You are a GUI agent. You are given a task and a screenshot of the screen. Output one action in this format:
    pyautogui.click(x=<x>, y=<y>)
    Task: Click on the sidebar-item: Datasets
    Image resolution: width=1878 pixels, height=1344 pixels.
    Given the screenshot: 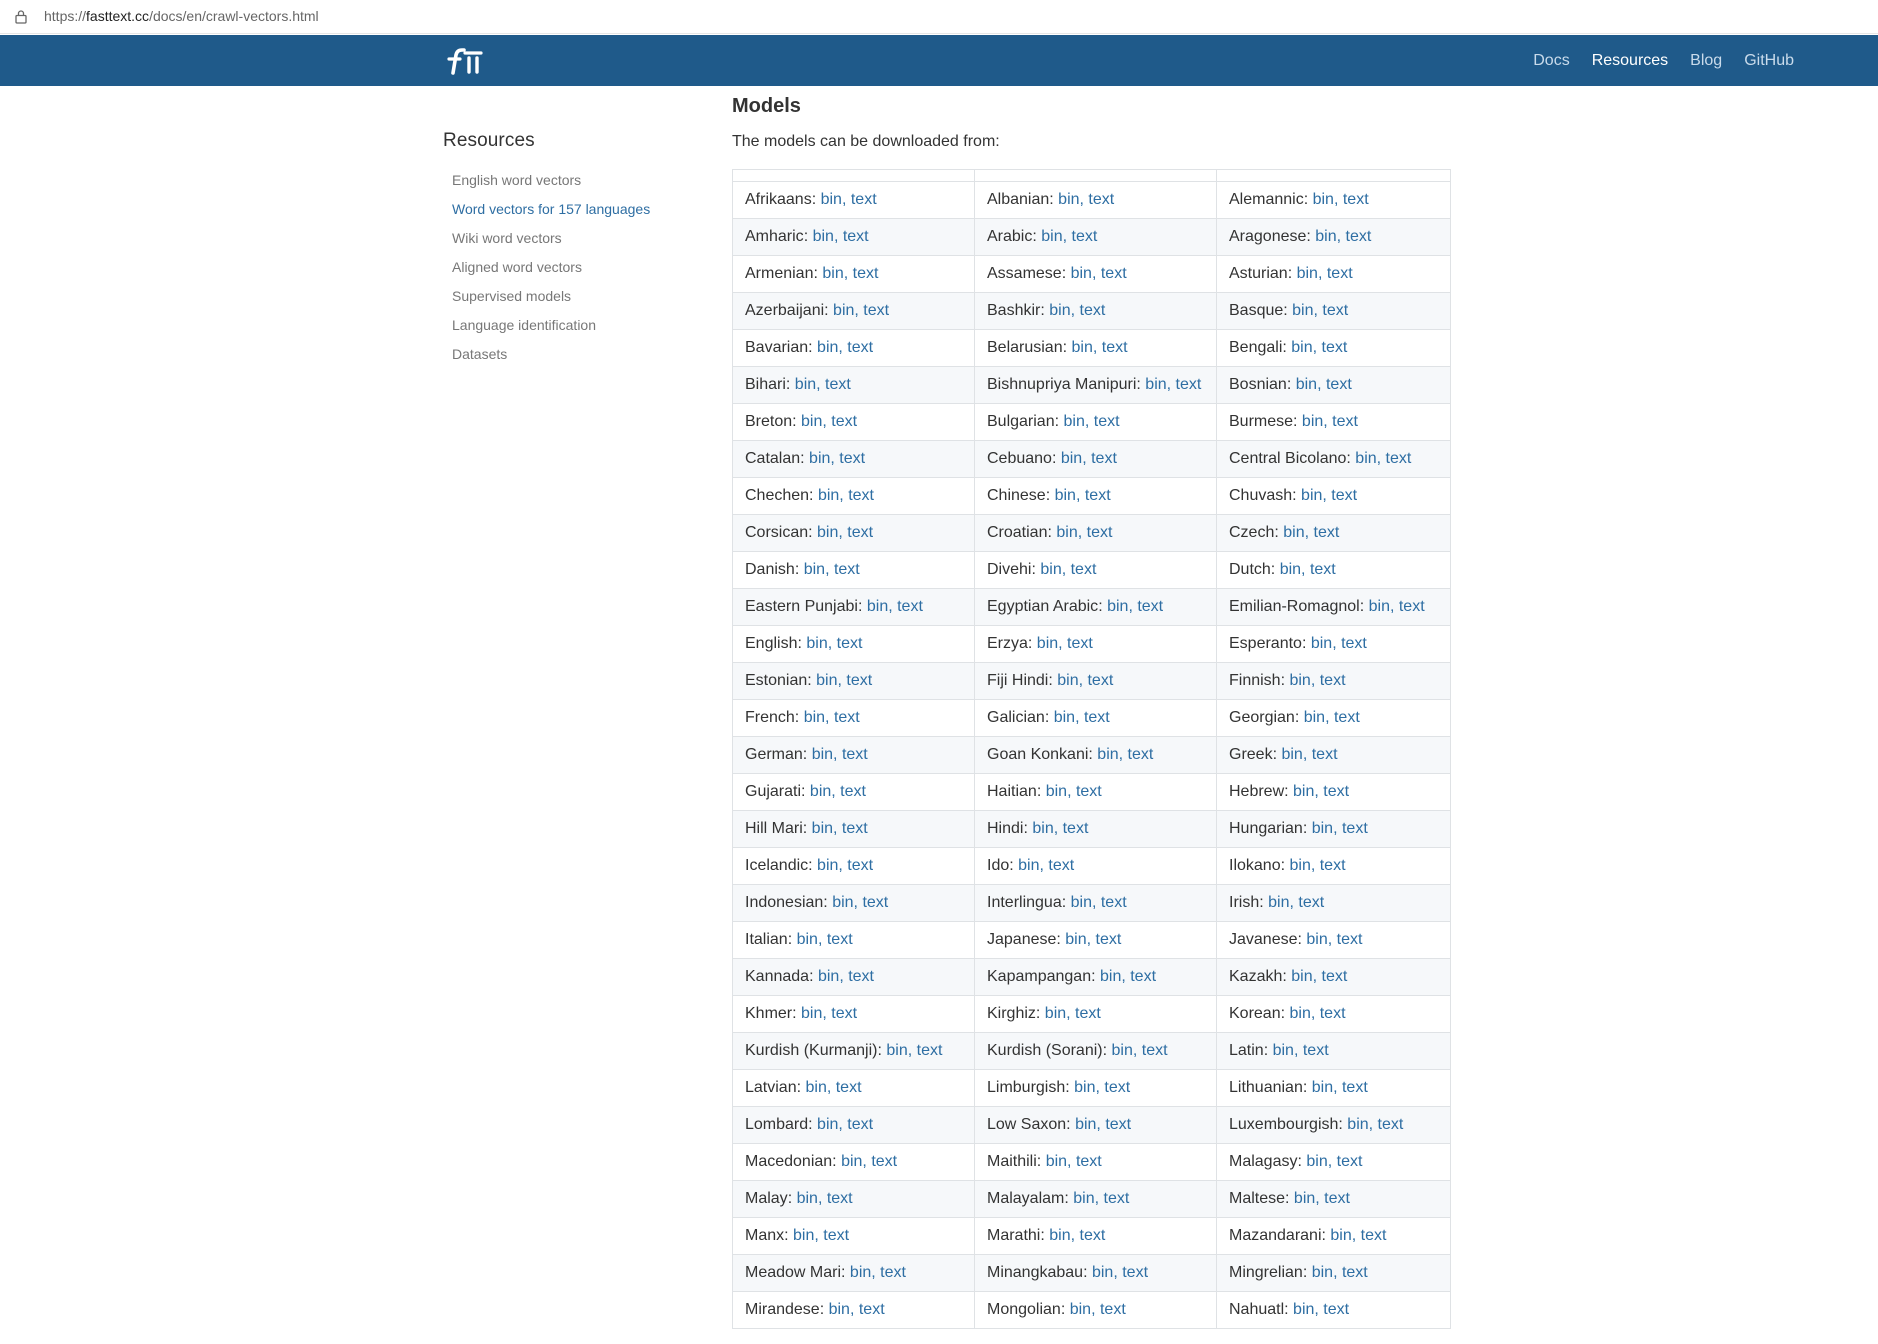 What is the action you would take?
    pyautogui.click(x=573, y=354)
    